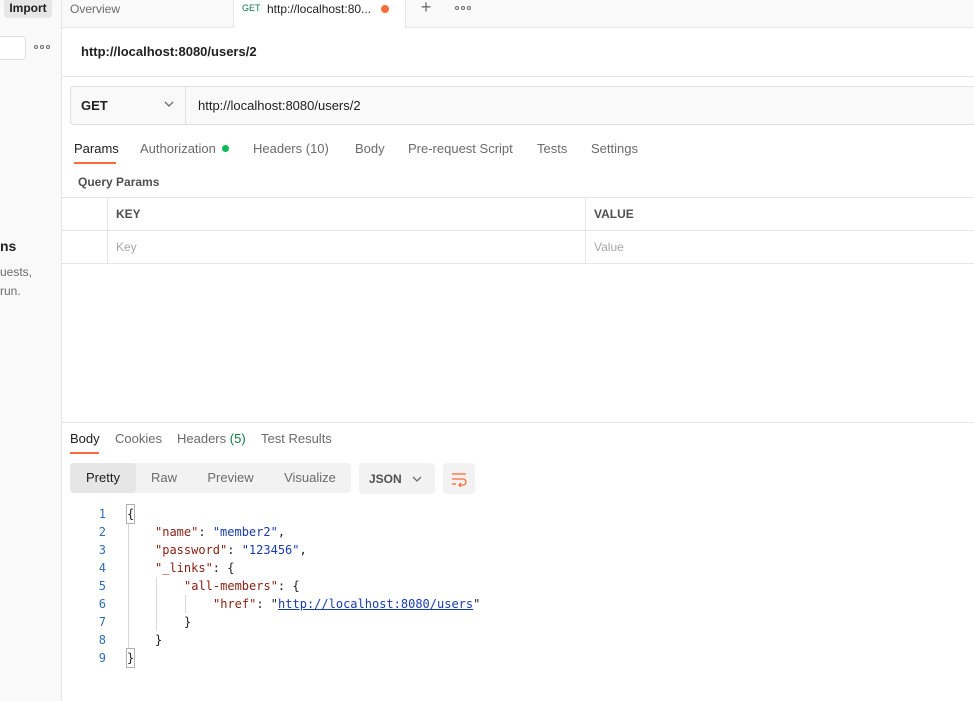  Describe the element at coordinates (235, 604) in the screenshot. I see `json-key: "href"` at that location.